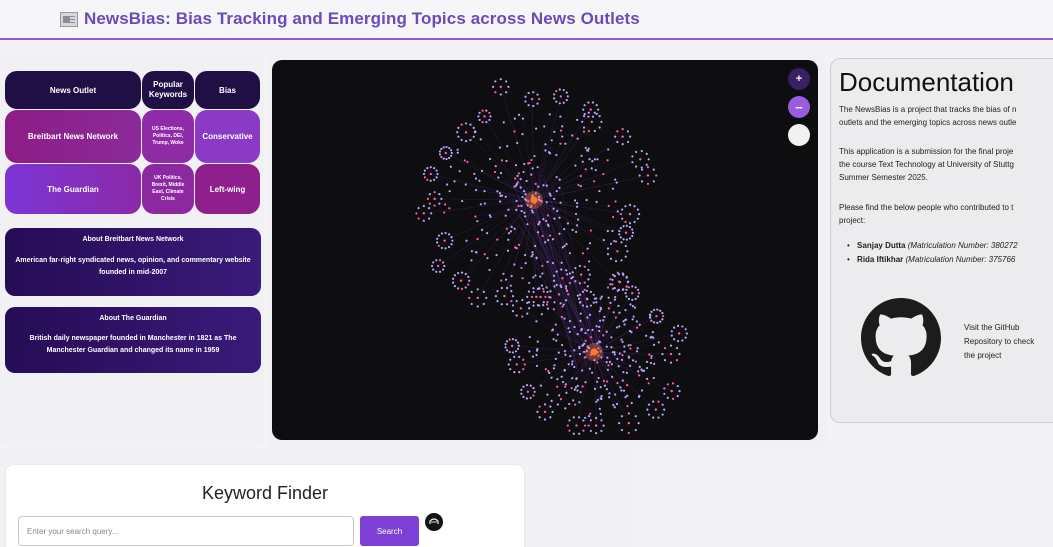 The height and width of the screenshot is (547, 1053). What do you see at coordinates (901, 338) in the screenshot?
I see `github-icon` at bounding box center [901, 338].